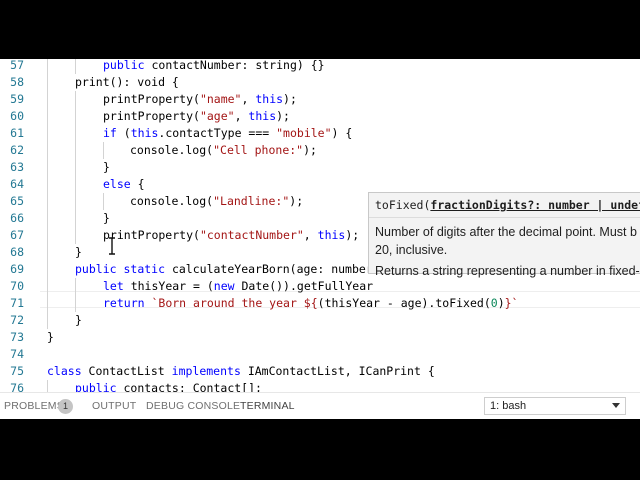 The height and width of the screenshot is (480, 640). What do you see at coordinates (504, 217) in the screenshot?
I see `hover-divider` at bounding box center [504, 217].